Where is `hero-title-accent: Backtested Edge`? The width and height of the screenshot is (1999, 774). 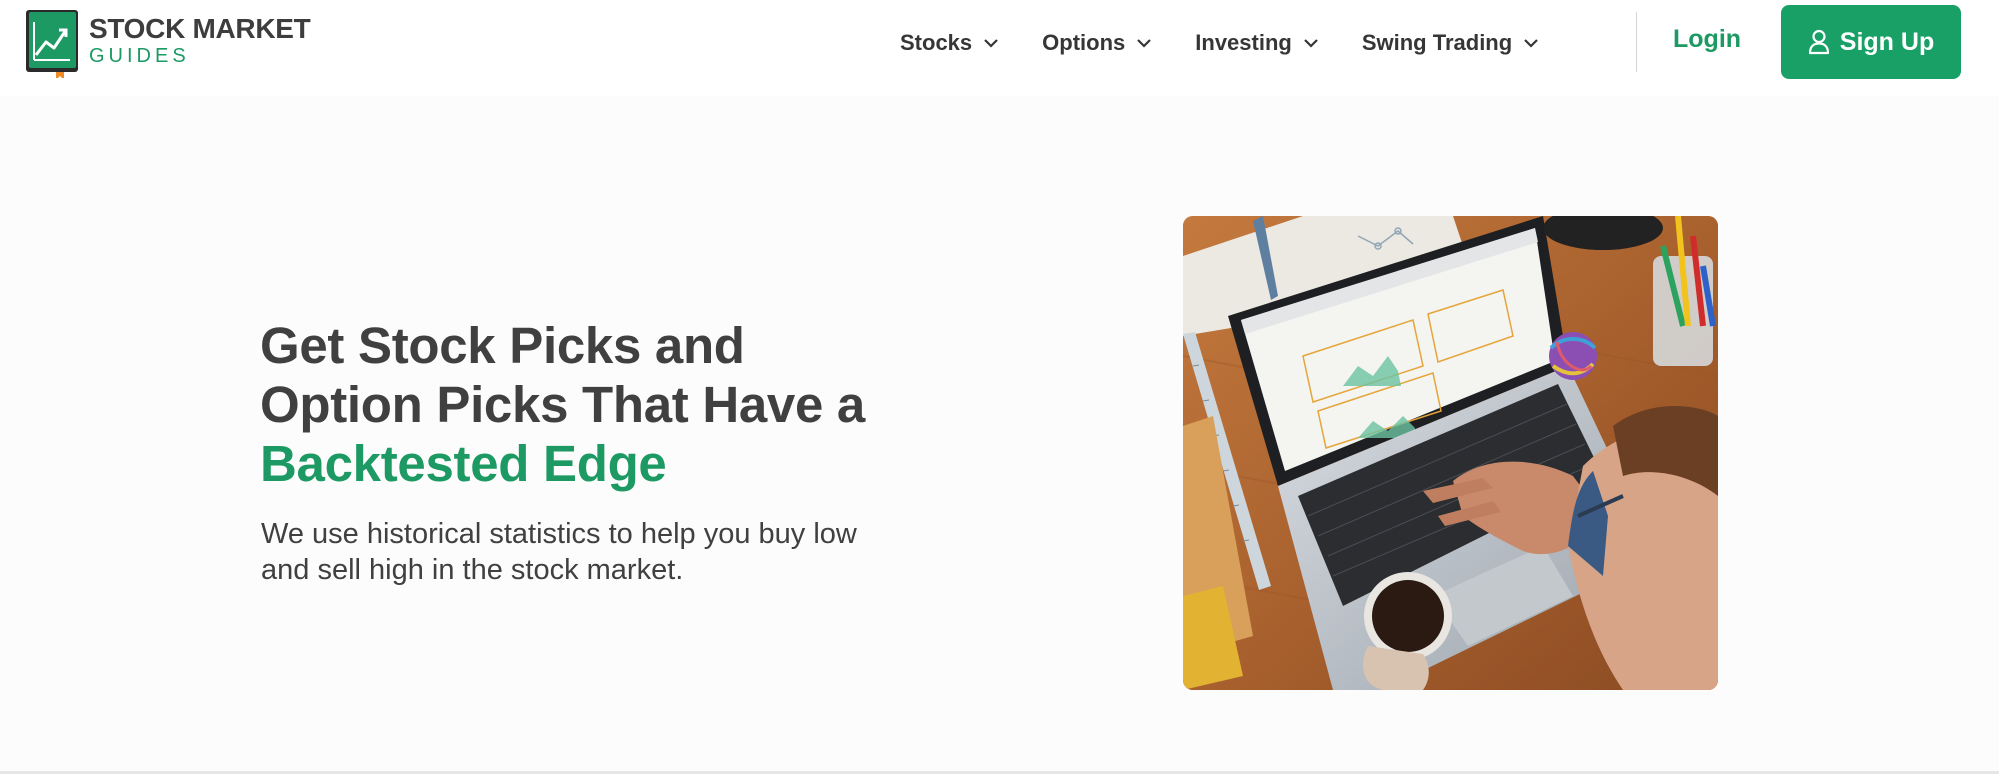
hero-title-accent: Backtested Edge is located at coordinates (463, 463).